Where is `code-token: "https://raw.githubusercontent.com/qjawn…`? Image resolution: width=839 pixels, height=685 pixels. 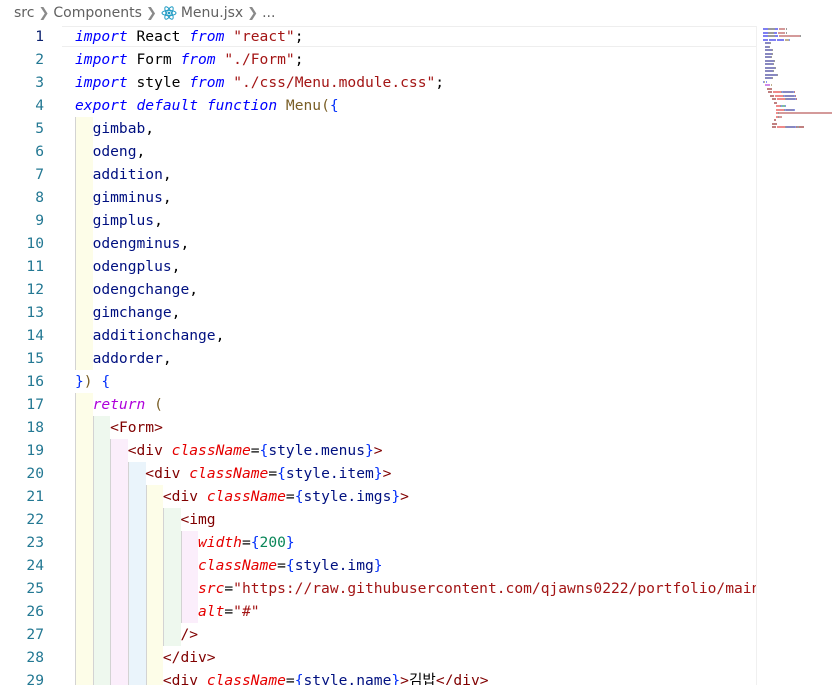
code-token: "https://raw.githubusercontent.com/qjawn… is located at coordinates (532, 588).